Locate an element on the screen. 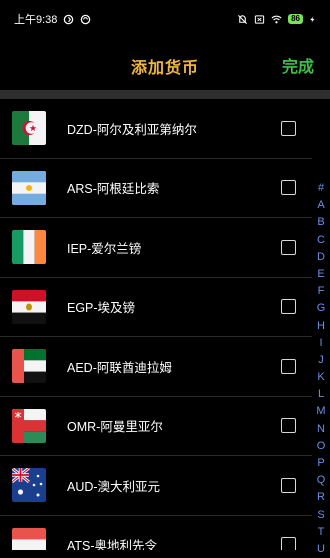 This screenshot has width=330, height=558. index-letter: P is located at coordinates (320, 463).